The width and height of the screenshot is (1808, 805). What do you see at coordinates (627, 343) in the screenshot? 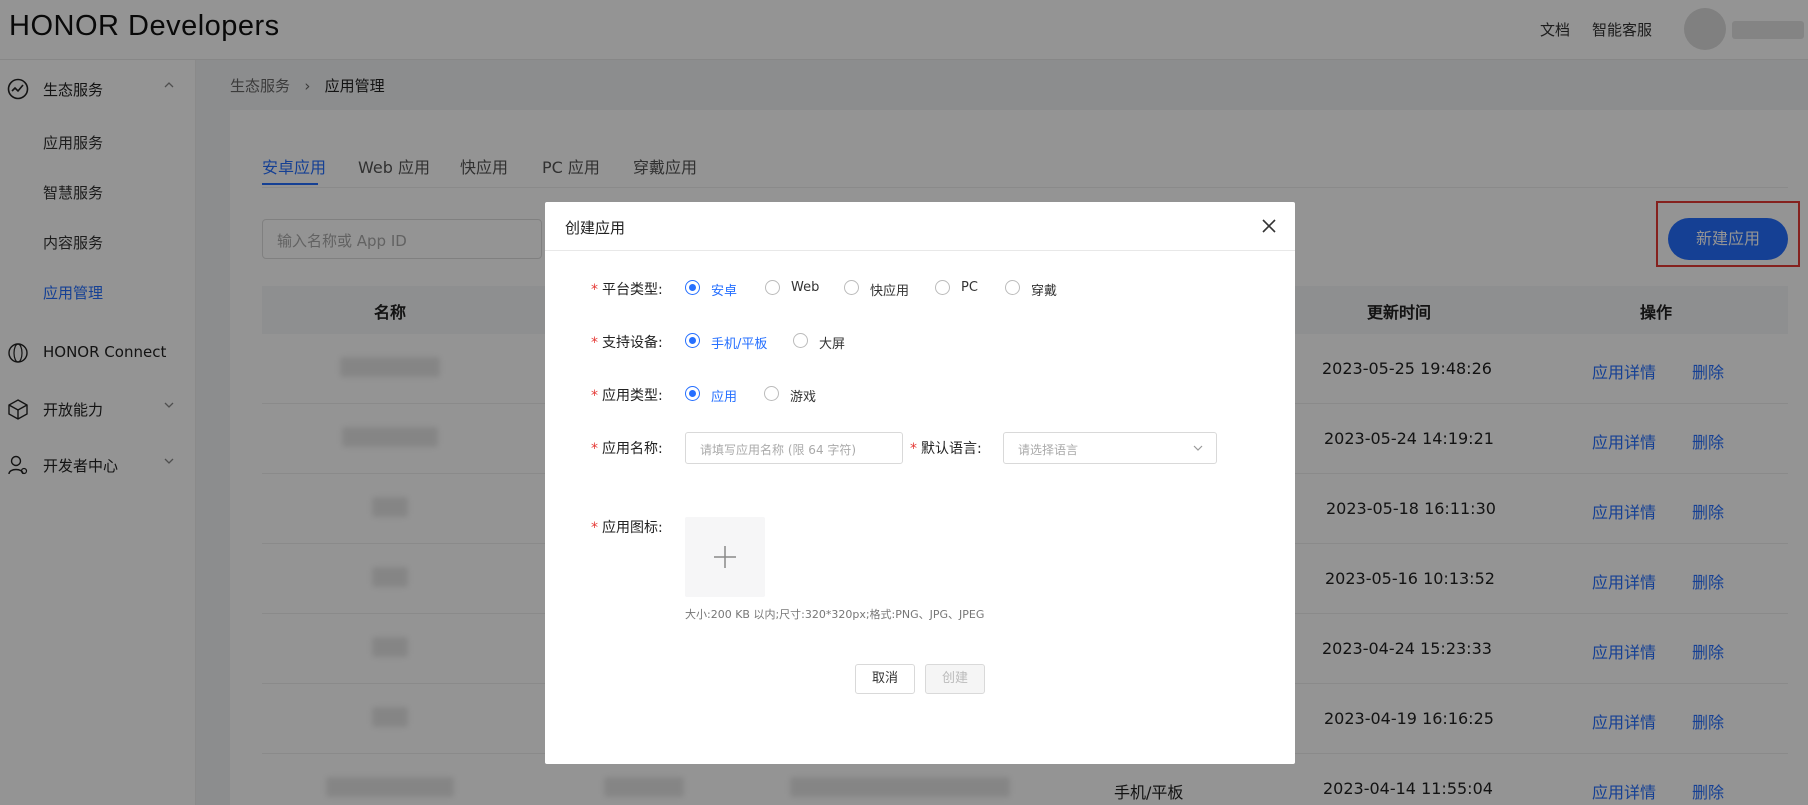
I see `device-label: * 支持设备:` at bounding box center [627, 343].